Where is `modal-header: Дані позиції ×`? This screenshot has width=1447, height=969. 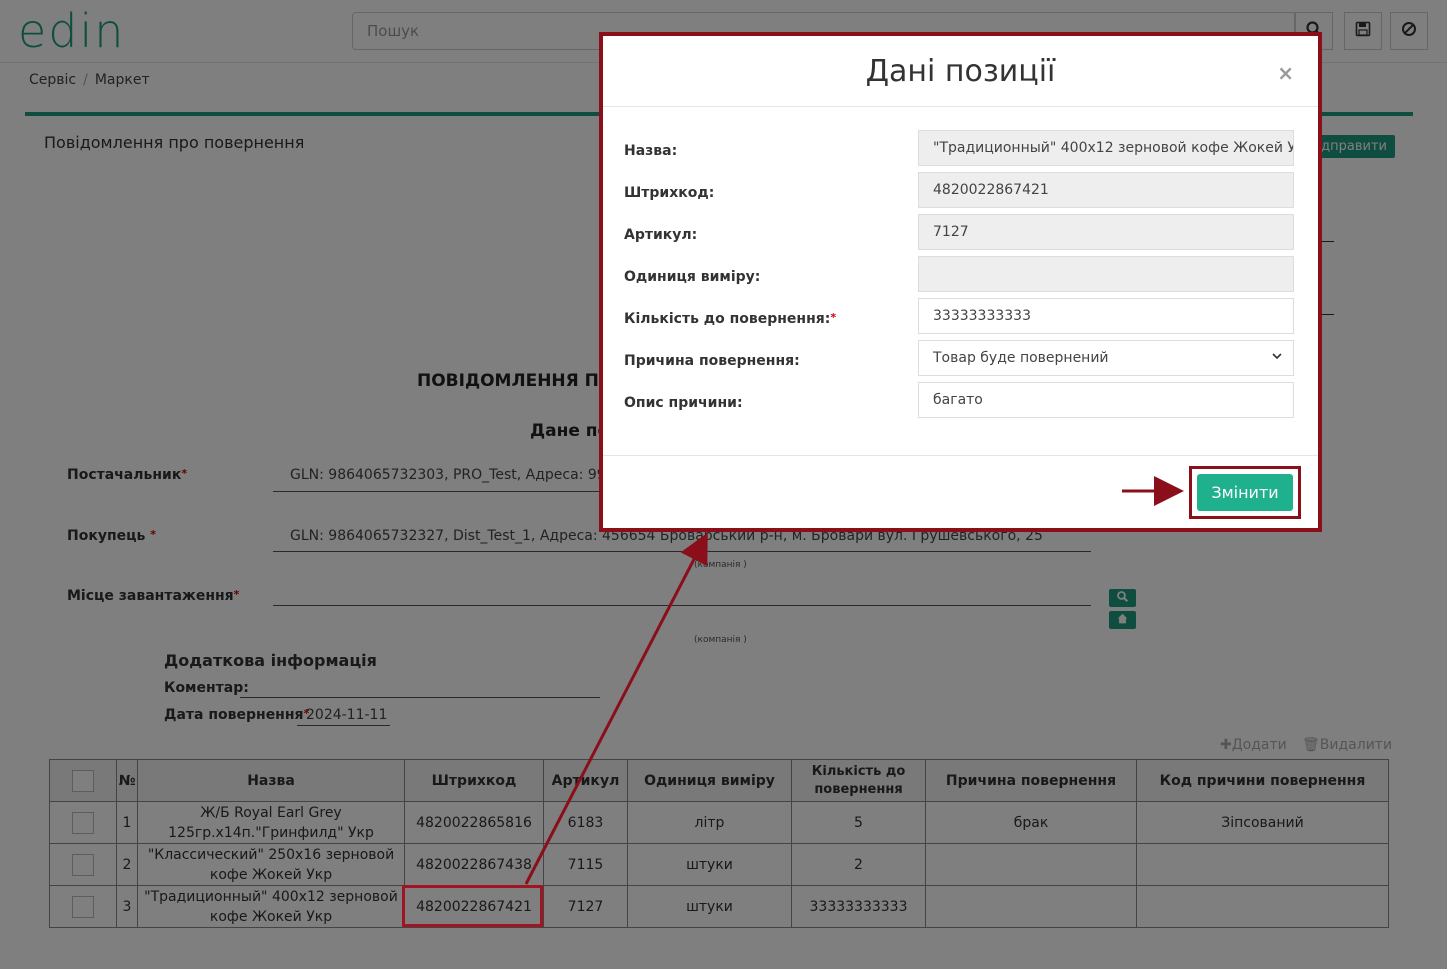 modal-header: Дані позиції × is located at coordinates (960, 71).